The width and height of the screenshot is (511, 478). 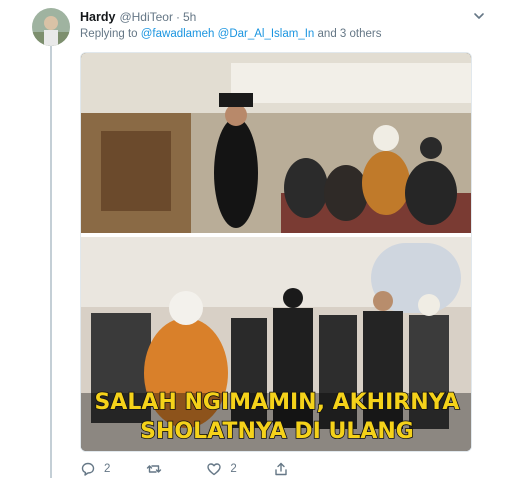 What do you see at coordinates (107, 469) in the screenshot?
I see `reply-count: 2` at bounding box center [107, 469].